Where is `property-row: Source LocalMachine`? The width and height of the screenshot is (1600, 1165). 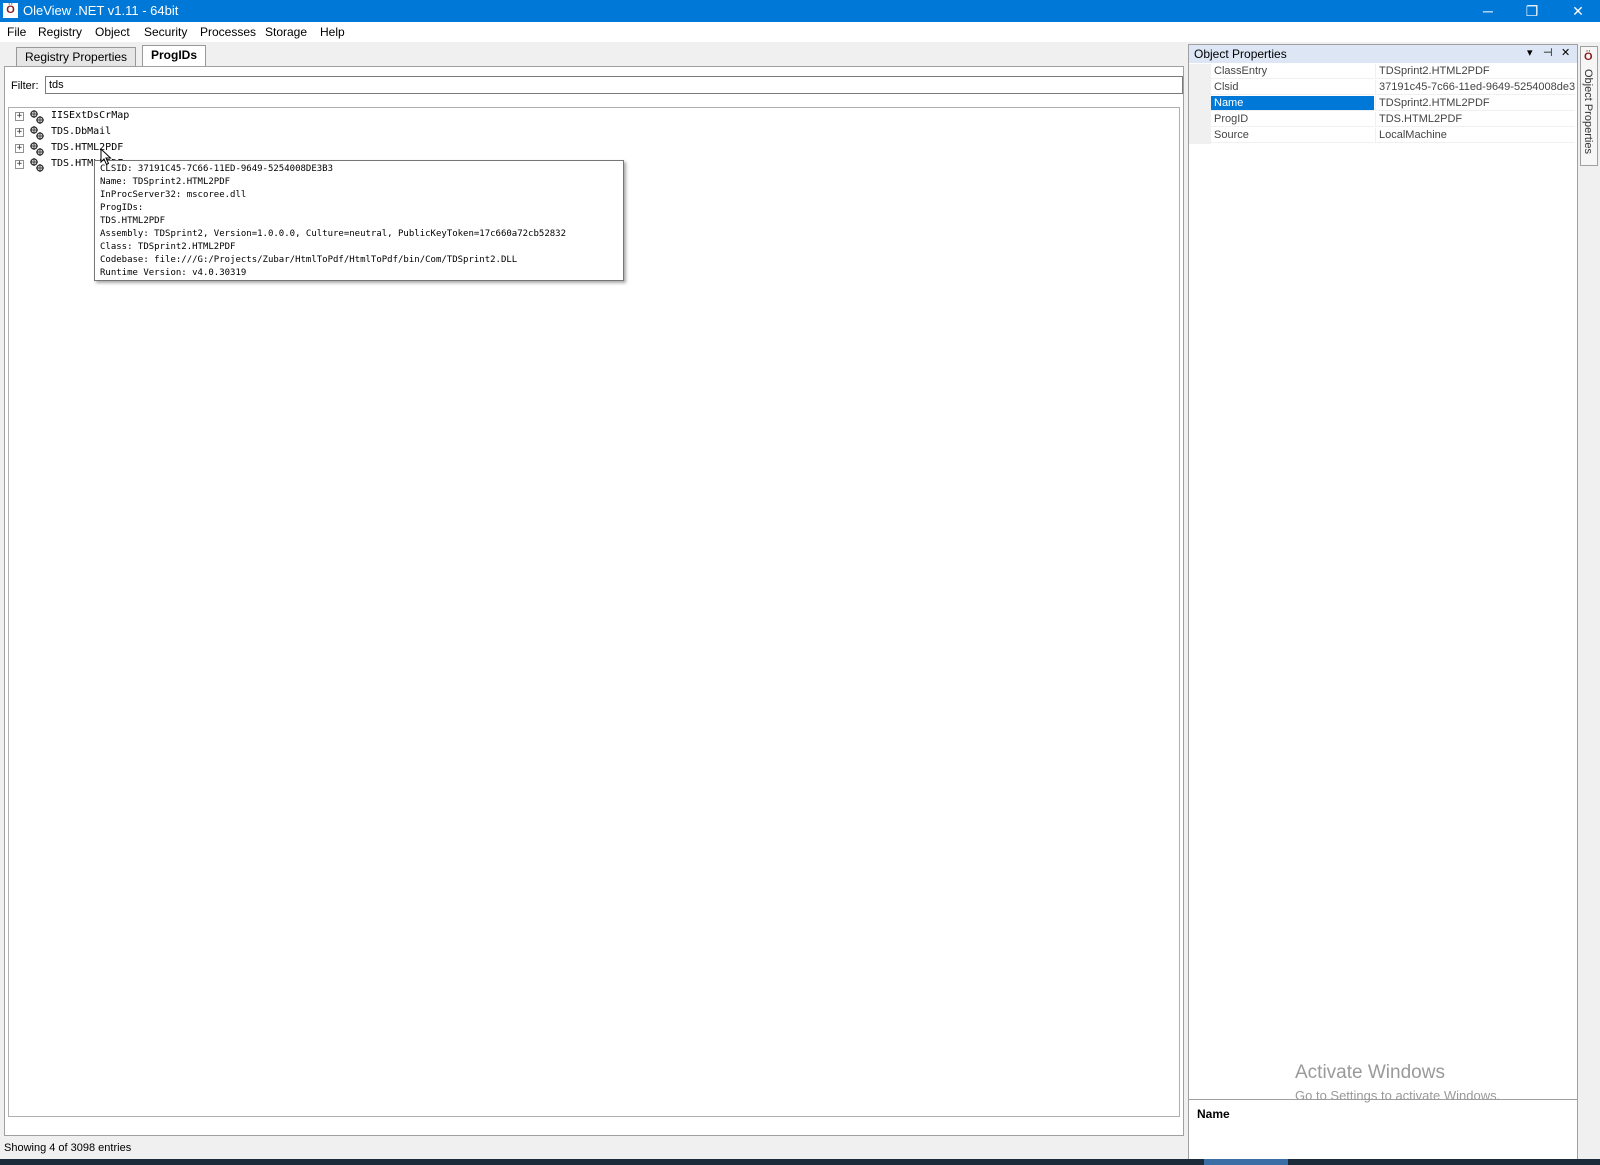
property-row: Source LocalMachine is located at coordinates (1383, 136).